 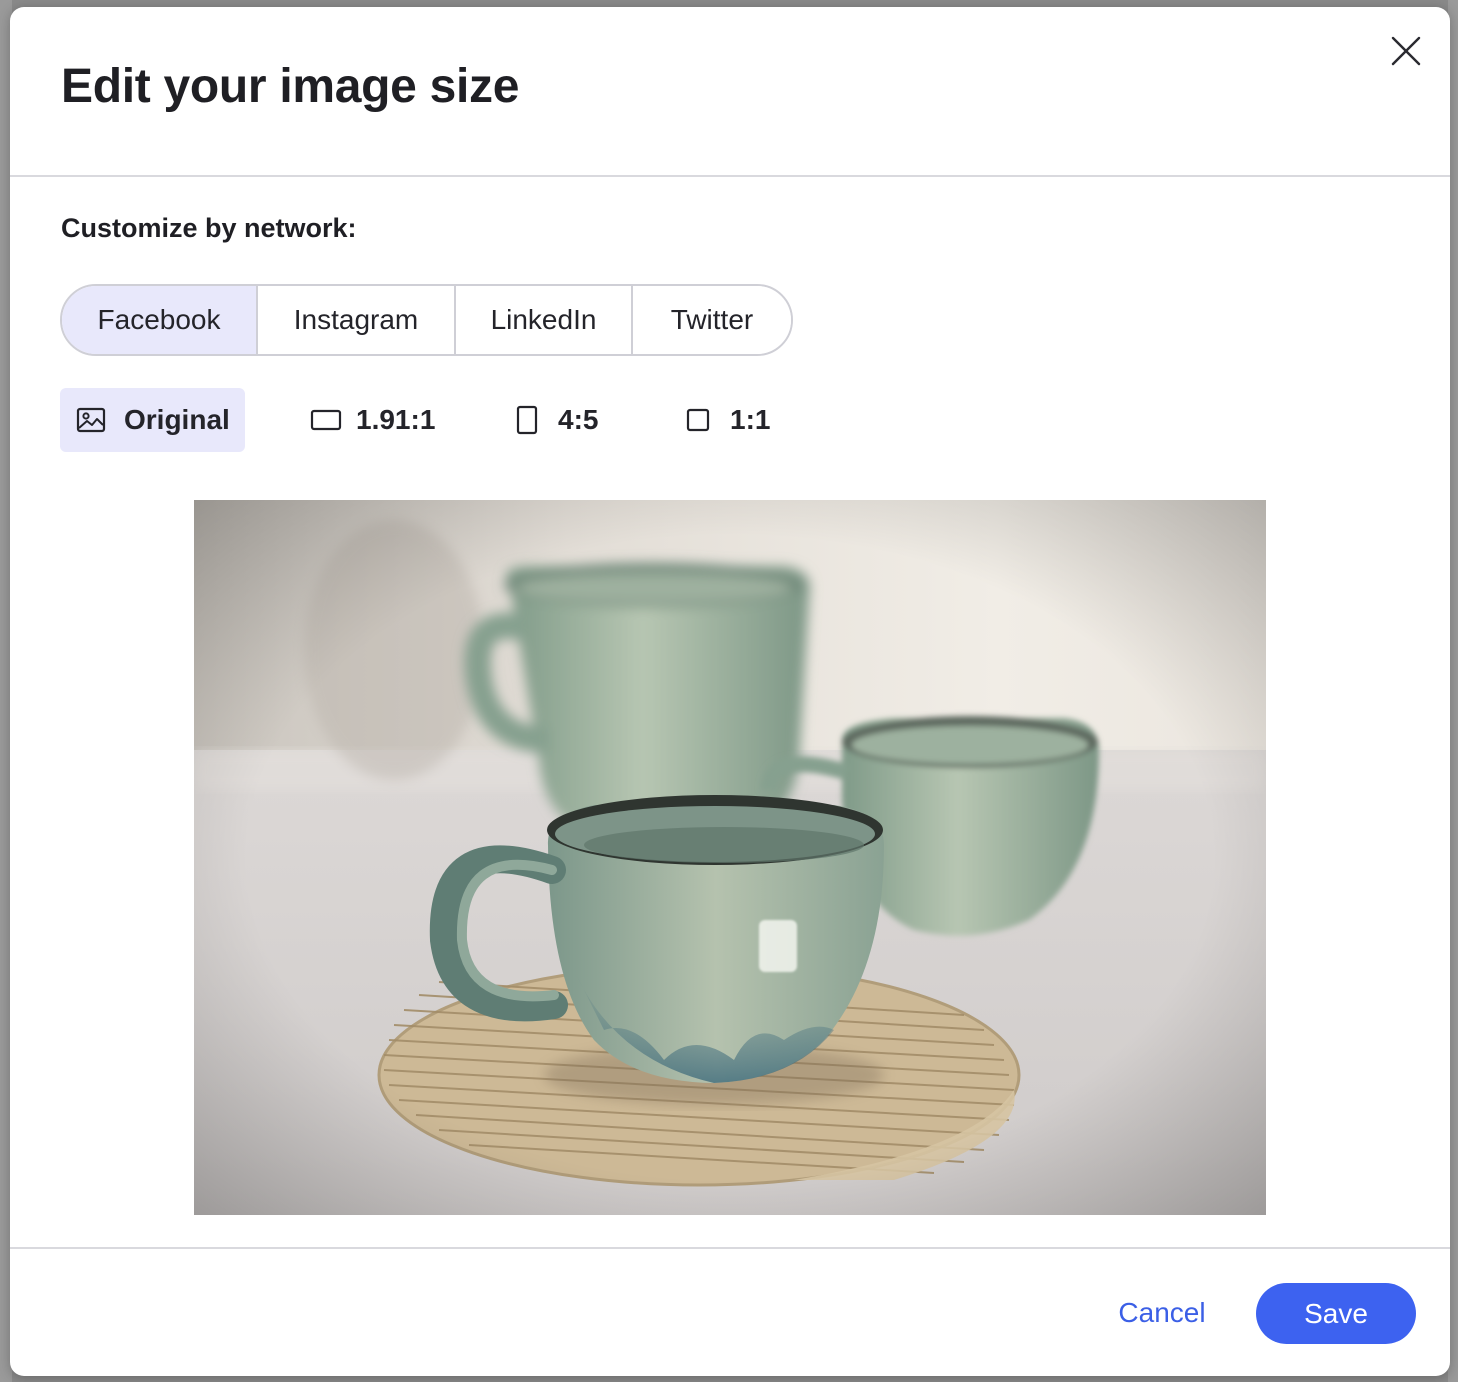 What do you see at coordinates (728, 420) in the screenshot?
I see `ratio-1-1-button: 1:1` at bounding box center [728, 420].